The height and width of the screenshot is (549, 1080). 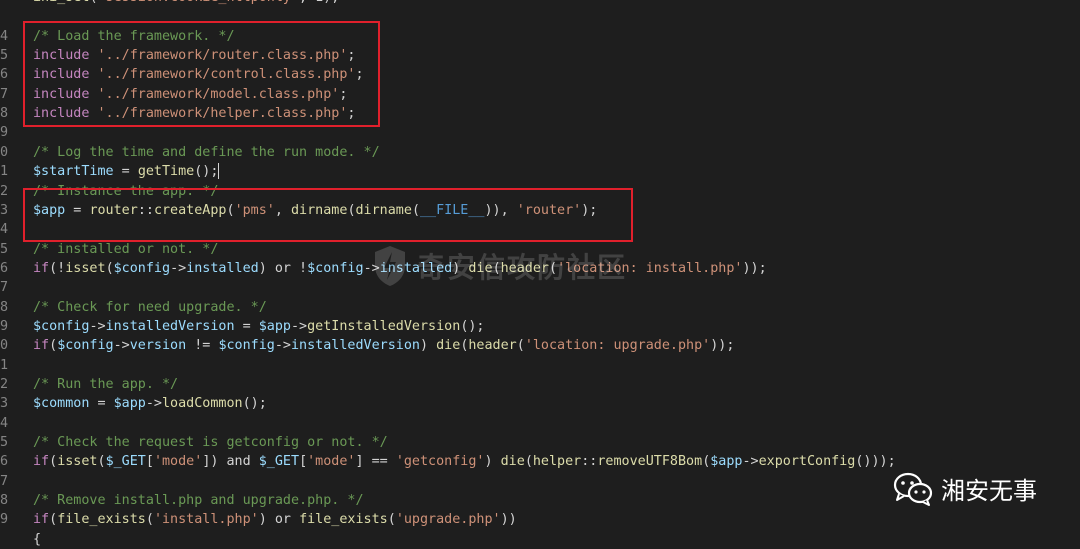 I want to click on code-token: (!, so click(x=57, y=268).